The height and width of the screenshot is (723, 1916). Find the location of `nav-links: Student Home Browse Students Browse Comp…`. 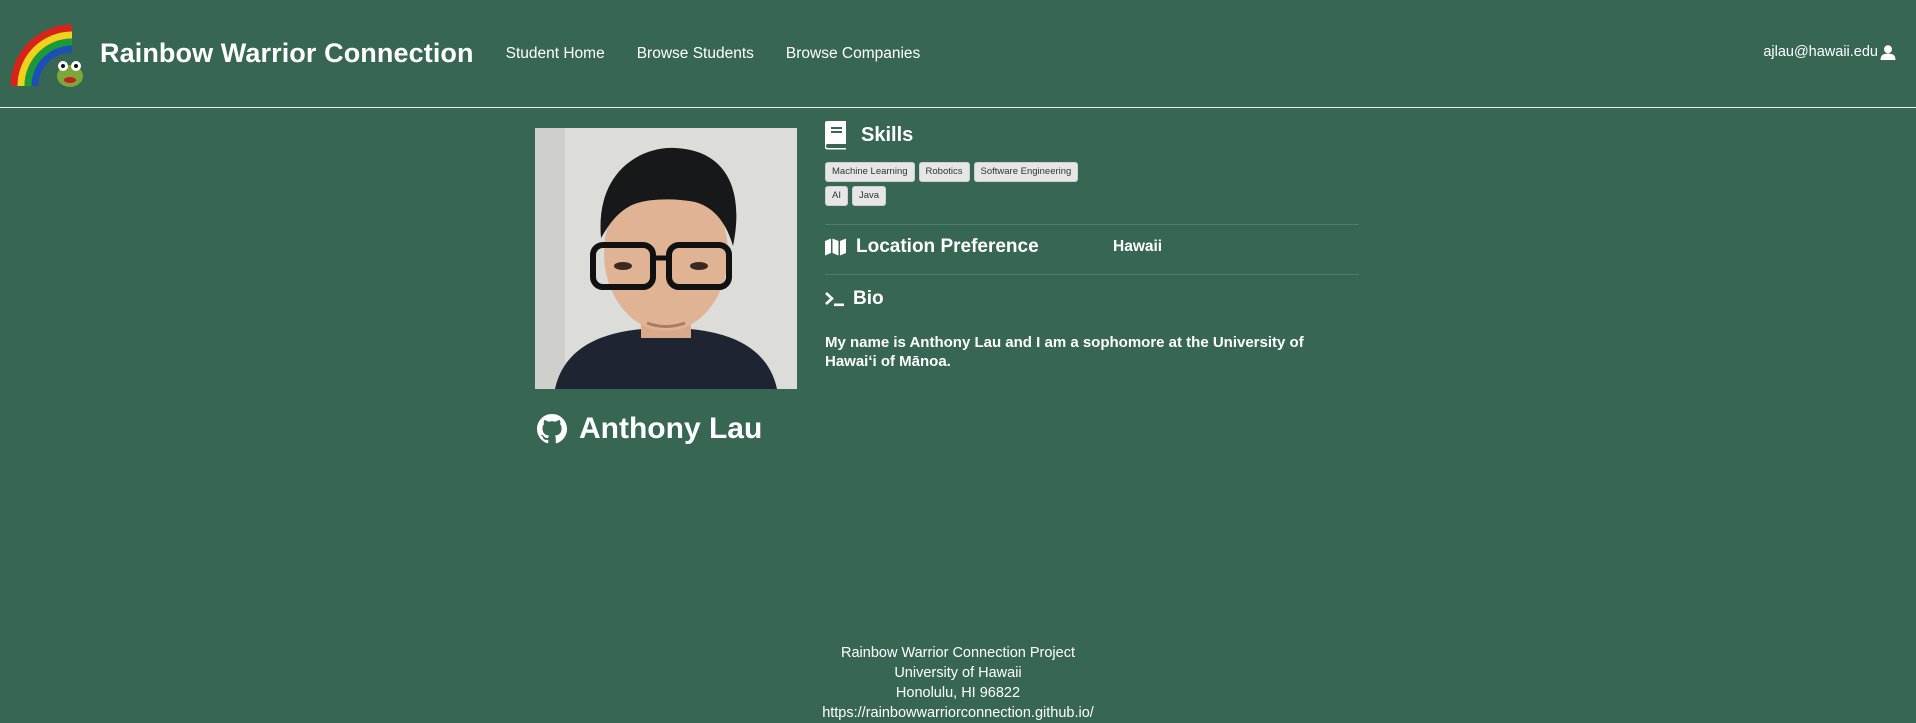

nav-links: Student Home Browse Students Browse Comp… is located at coordinates (729, 54).